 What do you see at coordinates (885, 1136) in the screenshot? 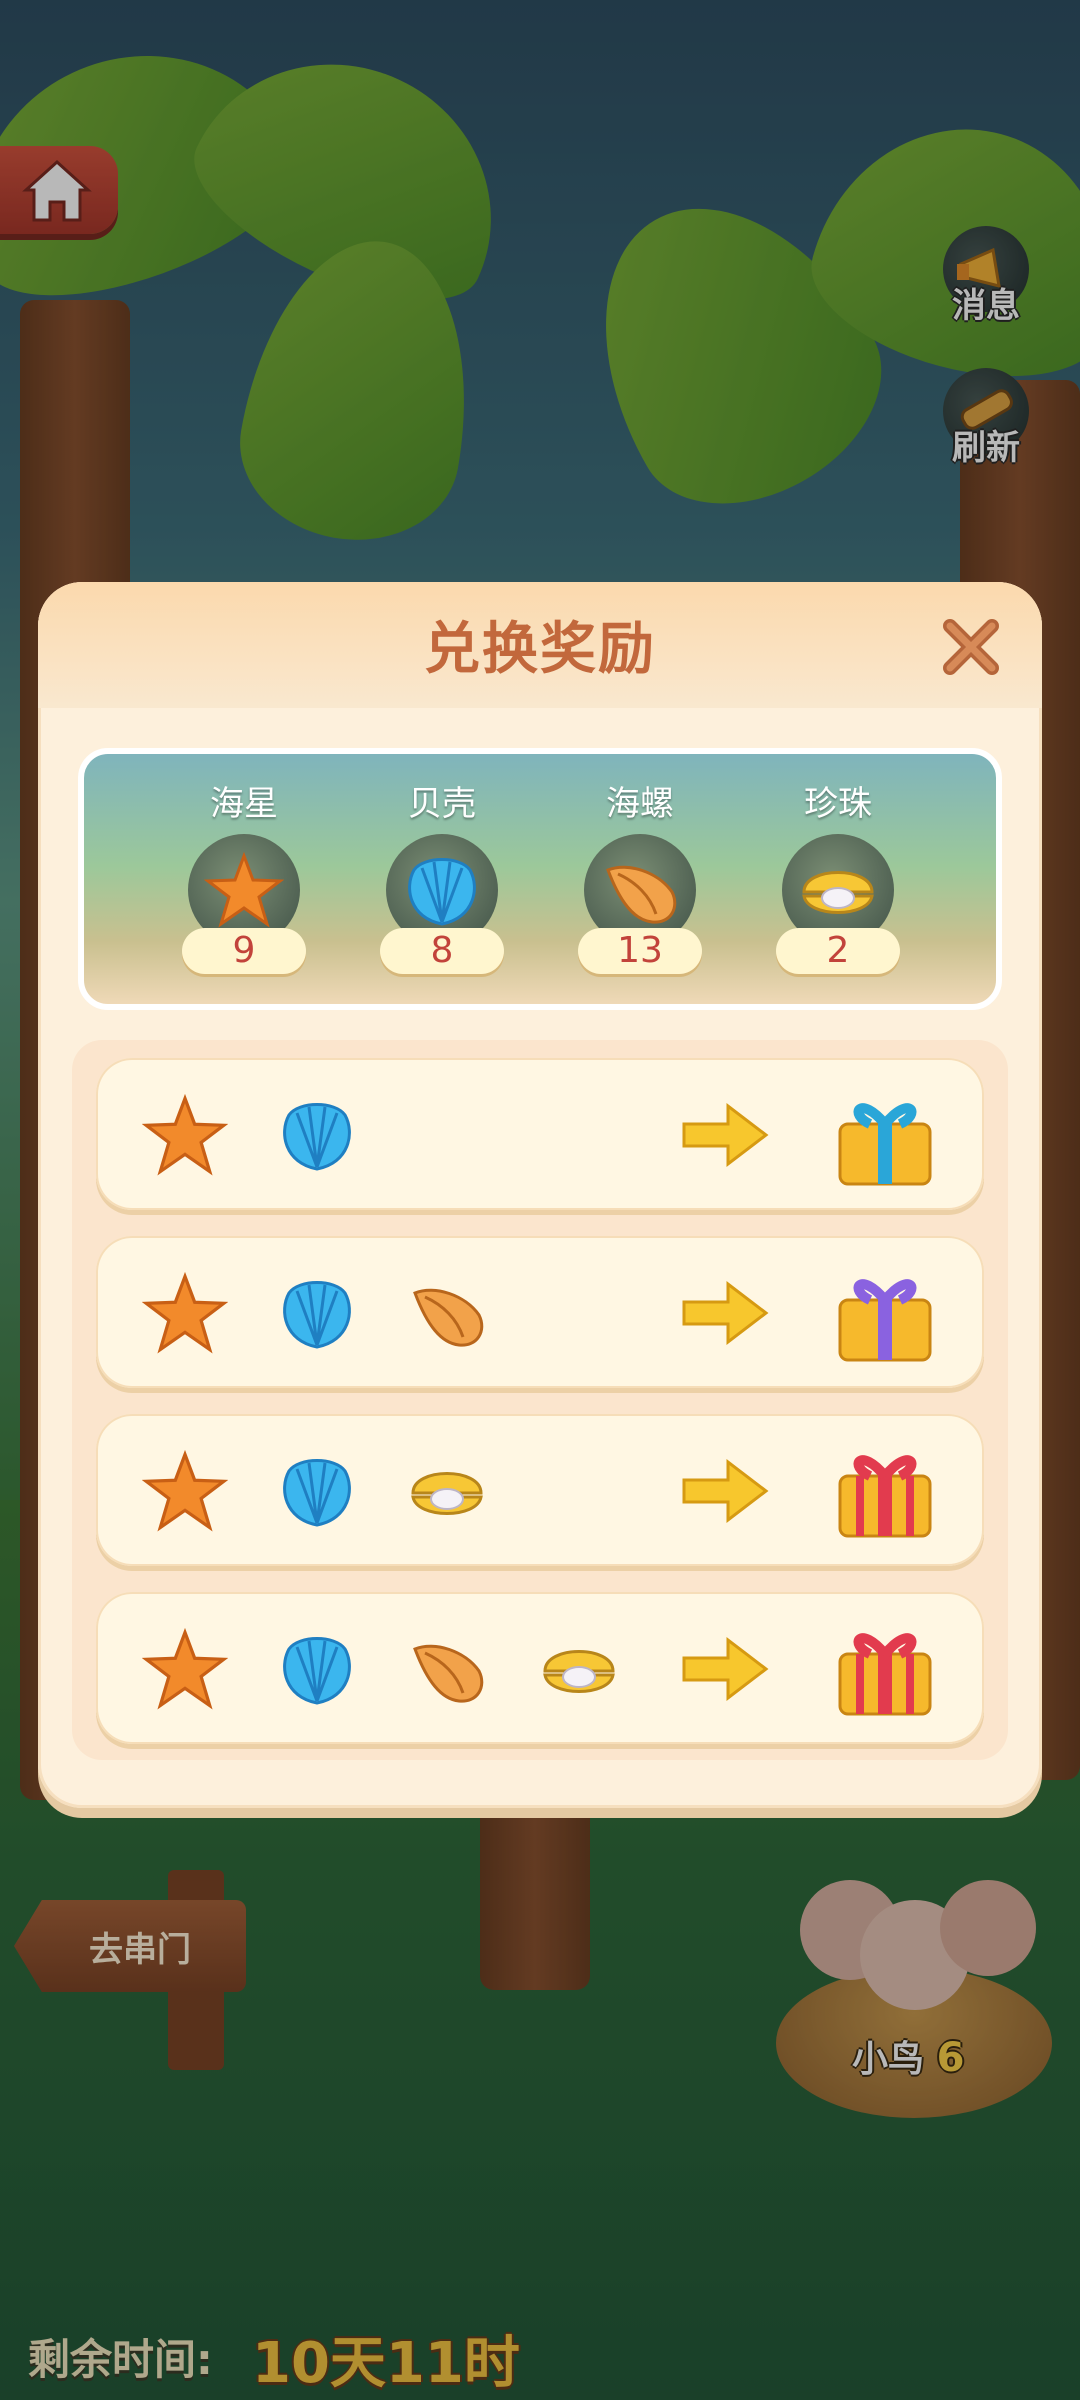
I see `gift-blue-icon` at bounding box center [885, 1136].